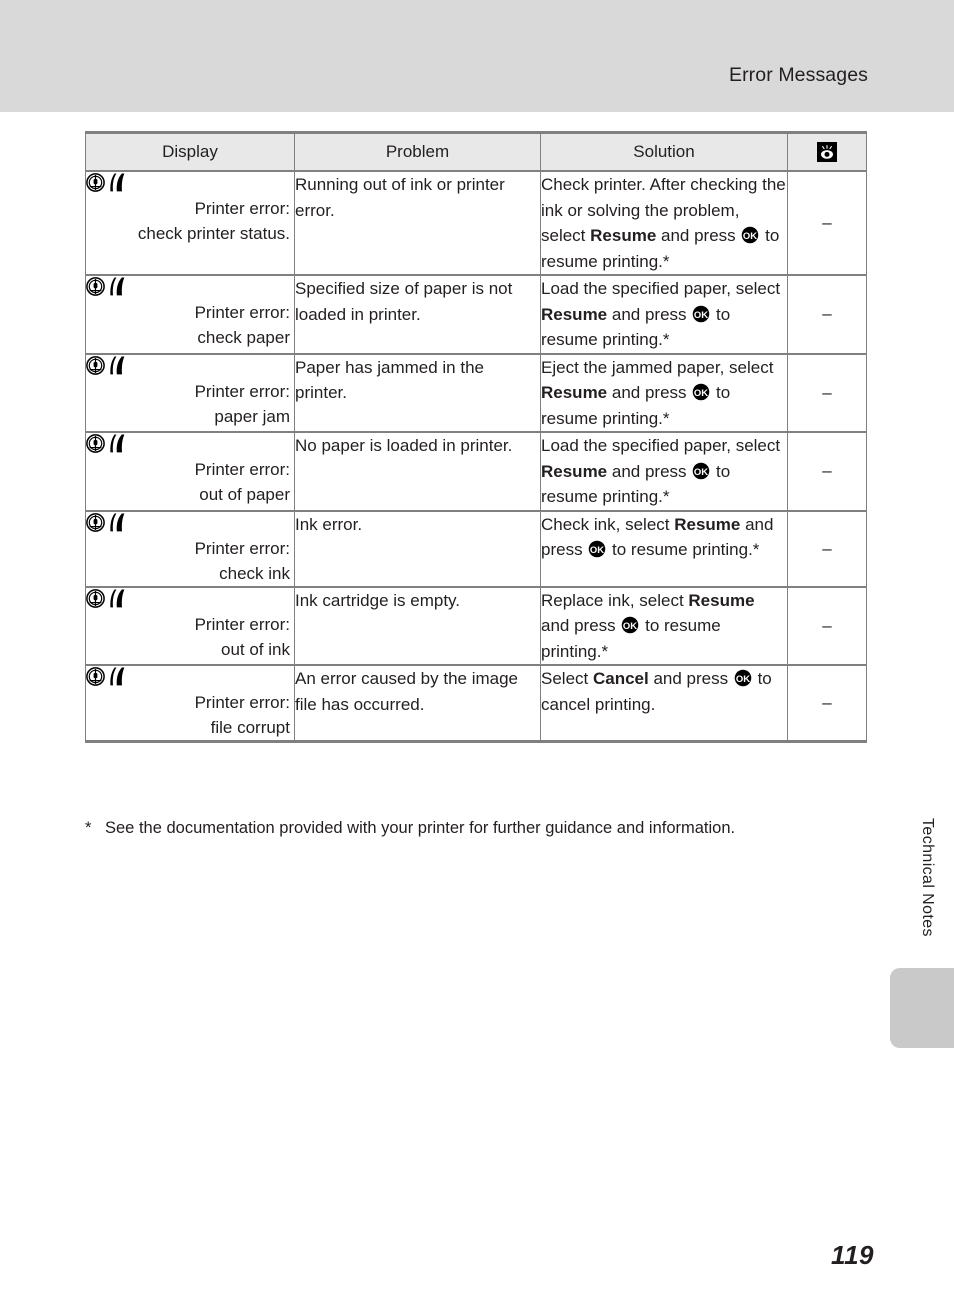 The height and width of the screenshot is (1314, 954). I want to click on side-tab-label: Technical Notes, so click(927, 877).